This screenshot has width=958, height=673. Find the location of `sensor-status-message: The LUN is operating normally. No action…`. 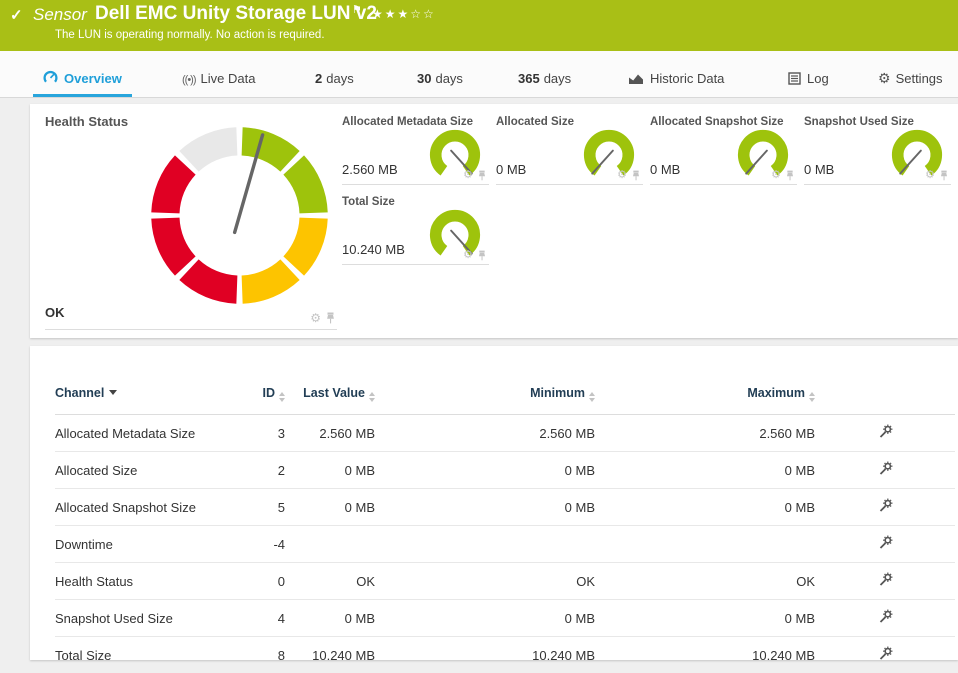

sensor-status-message: The LUN is operating normally. No action… is located at coordinates (190, 35).